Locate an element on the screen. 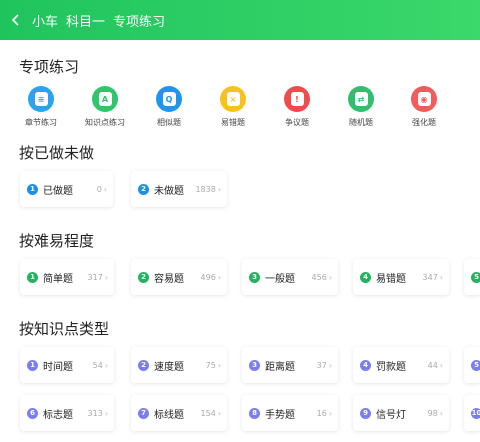  section-title-done: 按已做未做 is located at coordinates (57, 153).